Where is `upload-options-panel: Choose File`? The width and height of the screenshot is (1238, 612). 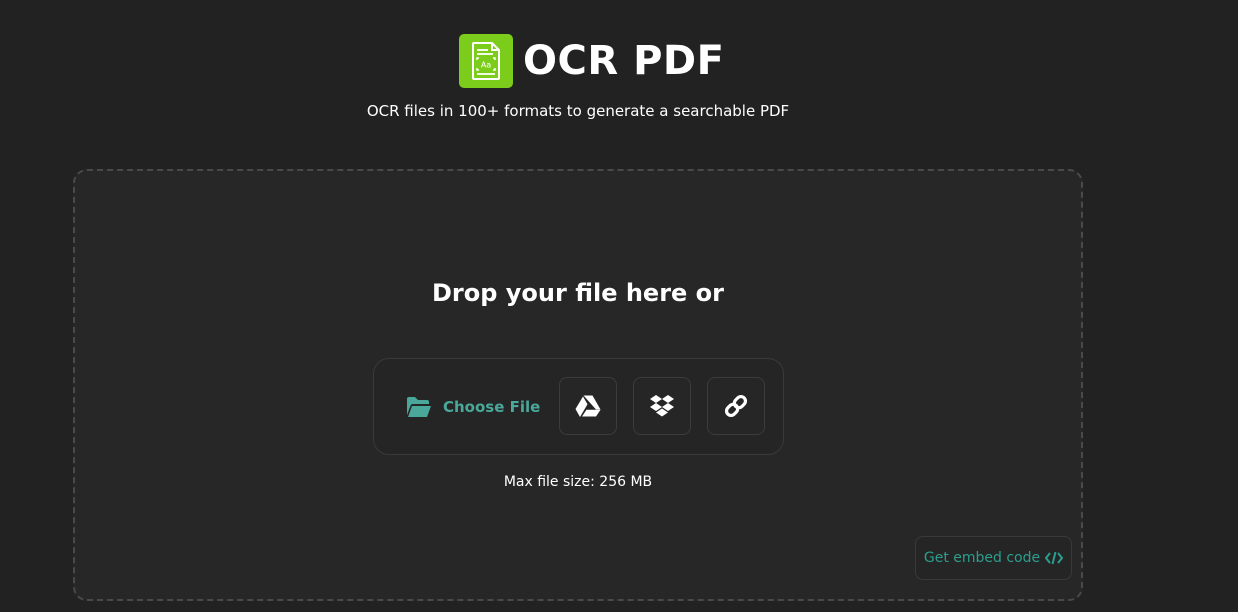
upload-options-panel: Choose File is located at coordinates (578, 406).